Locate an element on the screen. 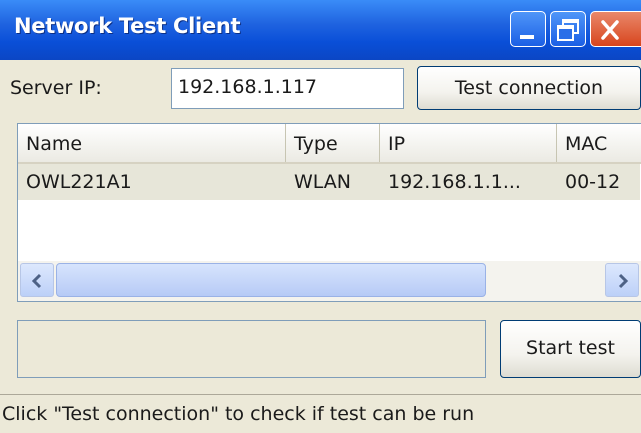 The width and height of the screenshot is (641, 433). minimize-button is located at coordinates (528, 29).